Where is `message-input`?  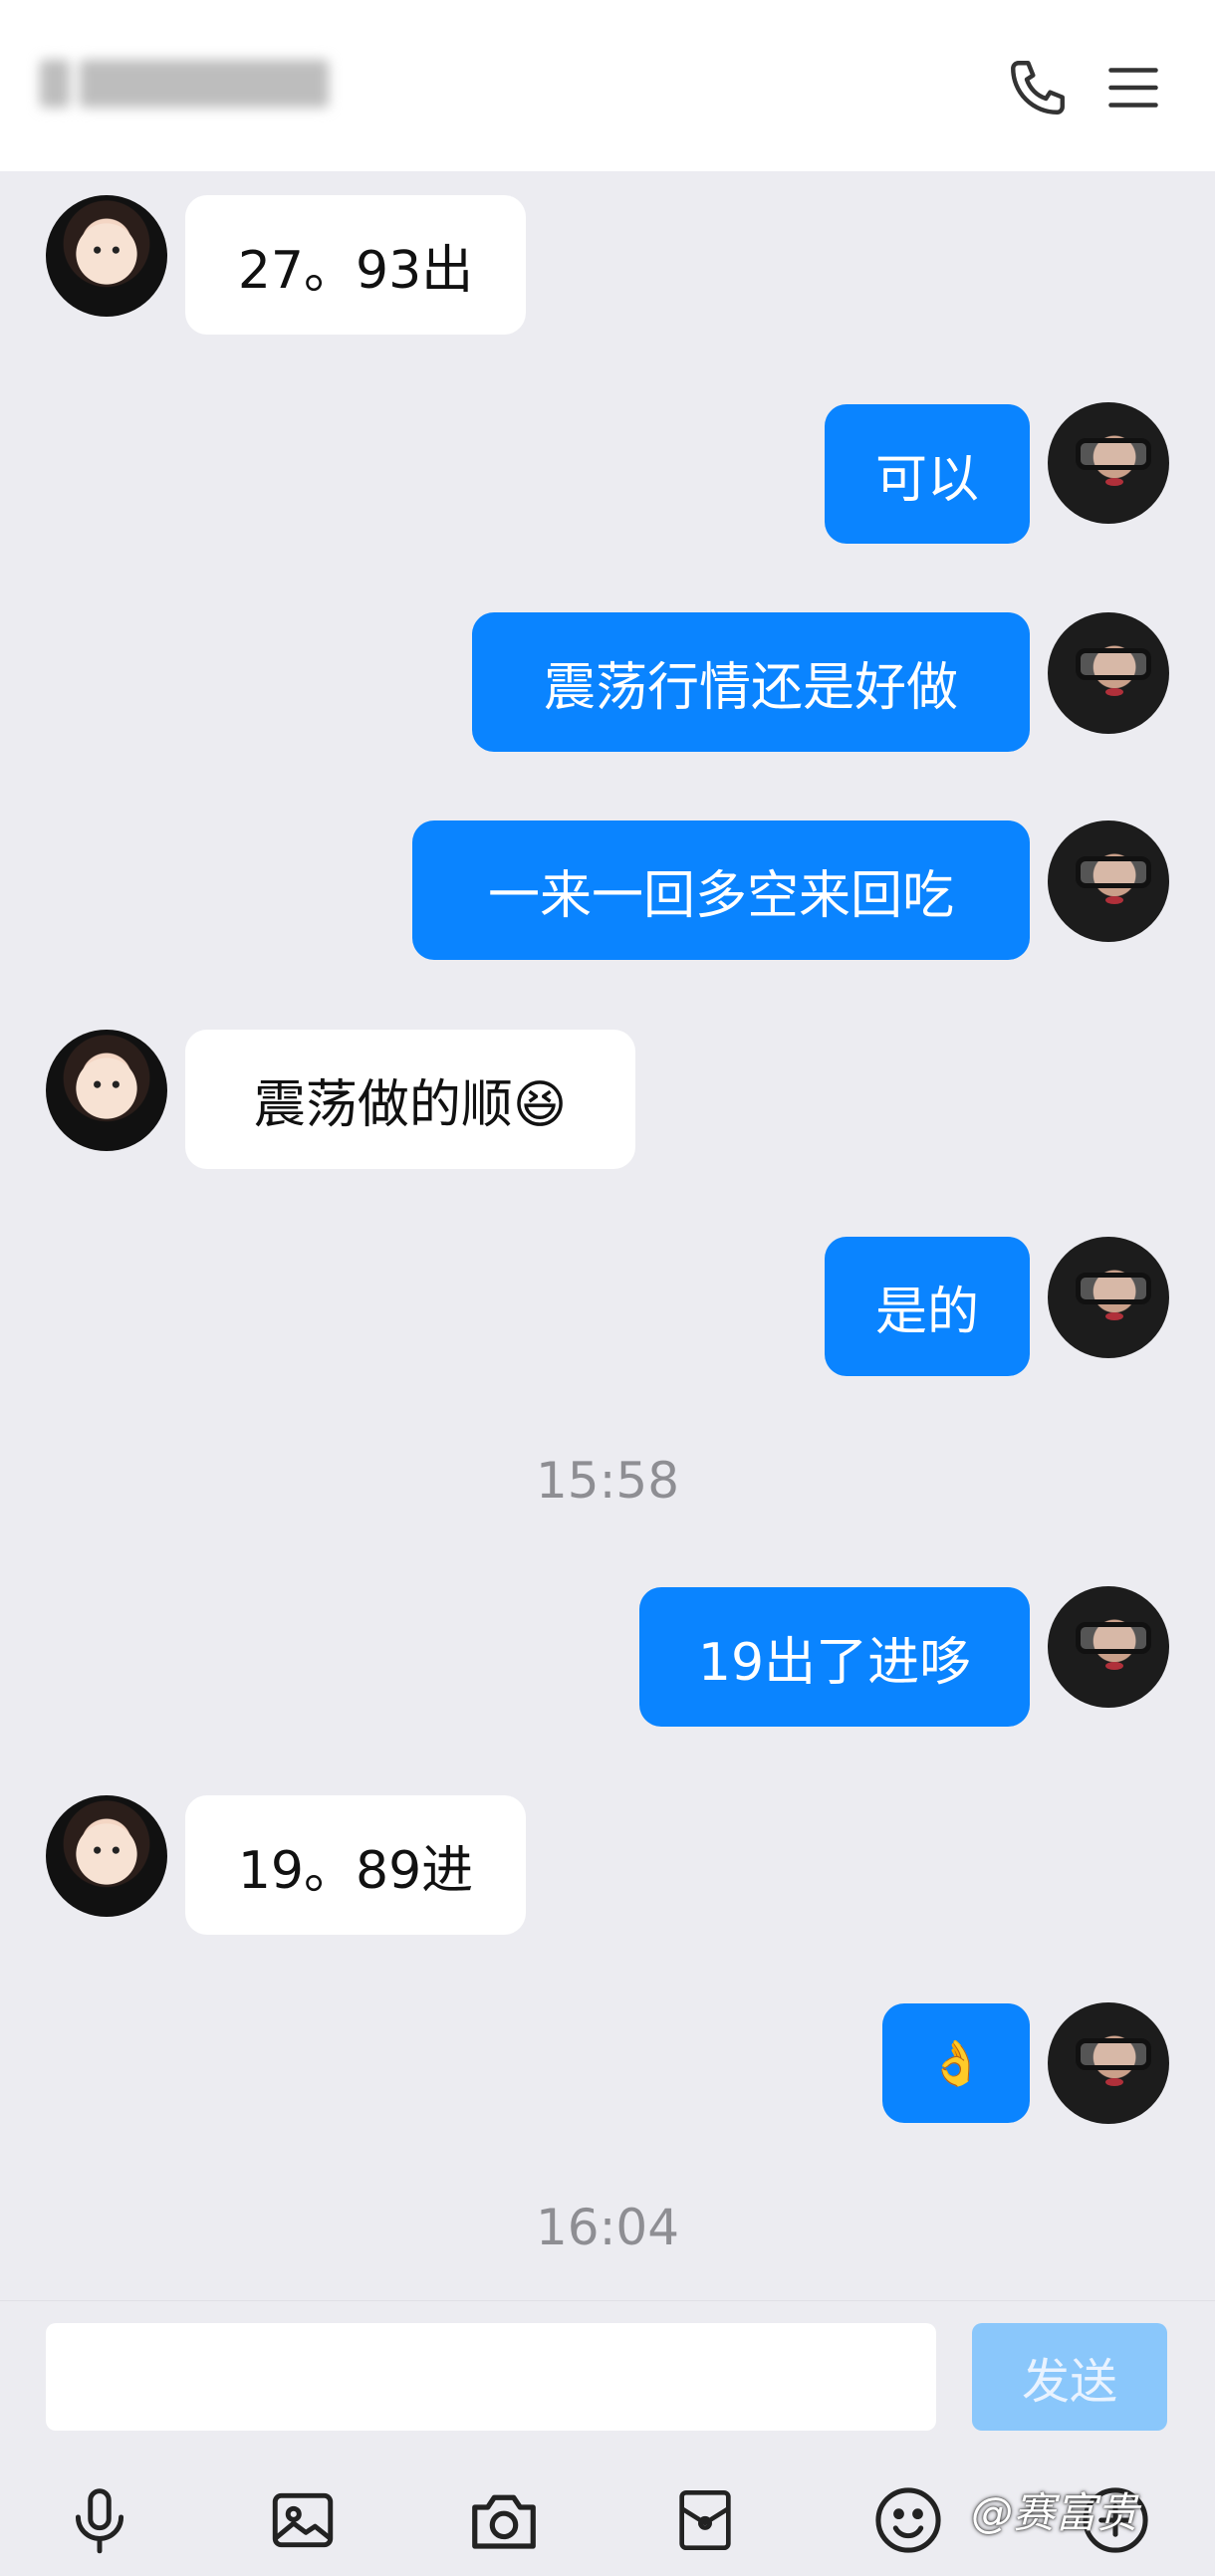 message-input is located at coordinates (491, 2377).